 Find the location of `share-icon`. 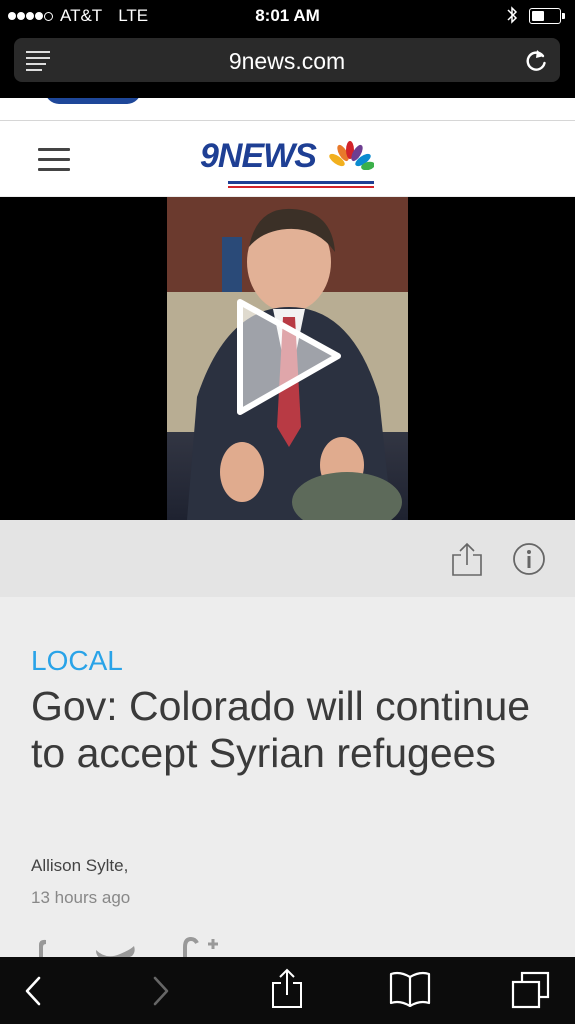

share-icon is located at coordinates (467, 561).